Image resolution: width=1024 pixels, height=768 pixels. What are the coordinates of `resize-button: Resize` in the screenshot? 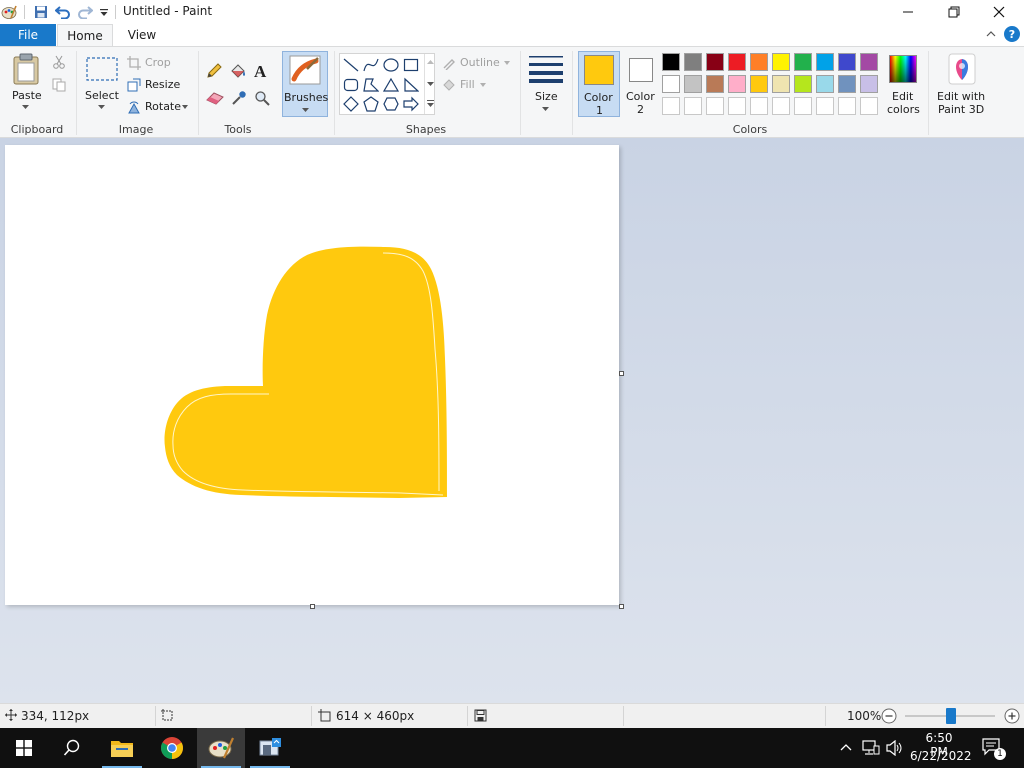 It's located at (161, 85).